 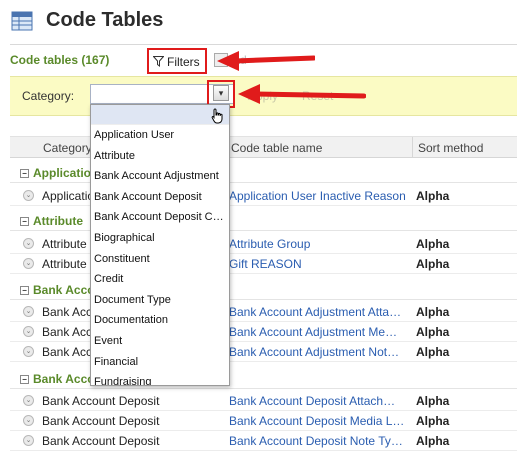 I want to click on section-title: Code tables (167), so click(x=60, y=60).